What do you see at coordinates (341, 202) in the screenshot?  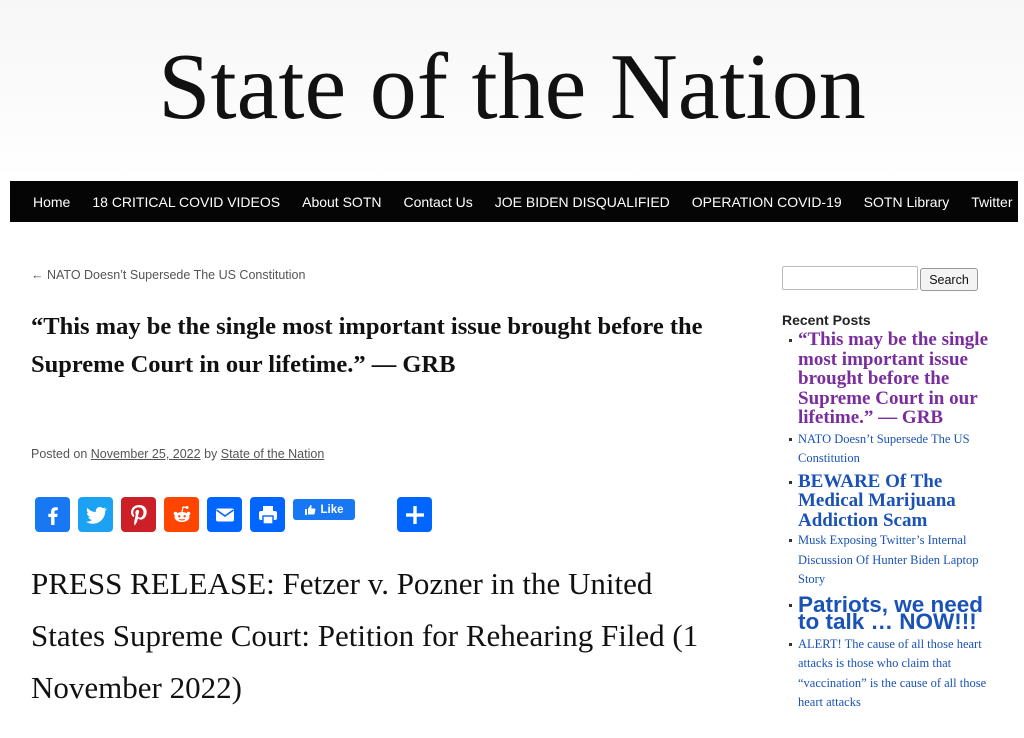 I see `nav-about: About SOTN` at bounding box center [341, 202].